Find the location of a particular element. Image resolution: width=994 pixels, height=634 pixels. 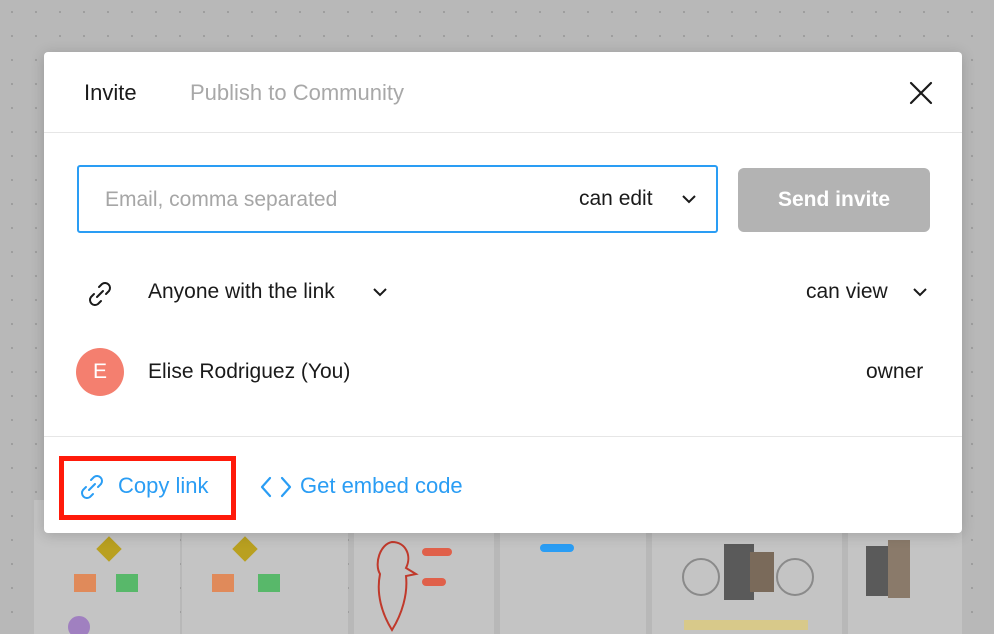

link-access-dropdown: Anyone with the link is located at coordinates (267, 292).